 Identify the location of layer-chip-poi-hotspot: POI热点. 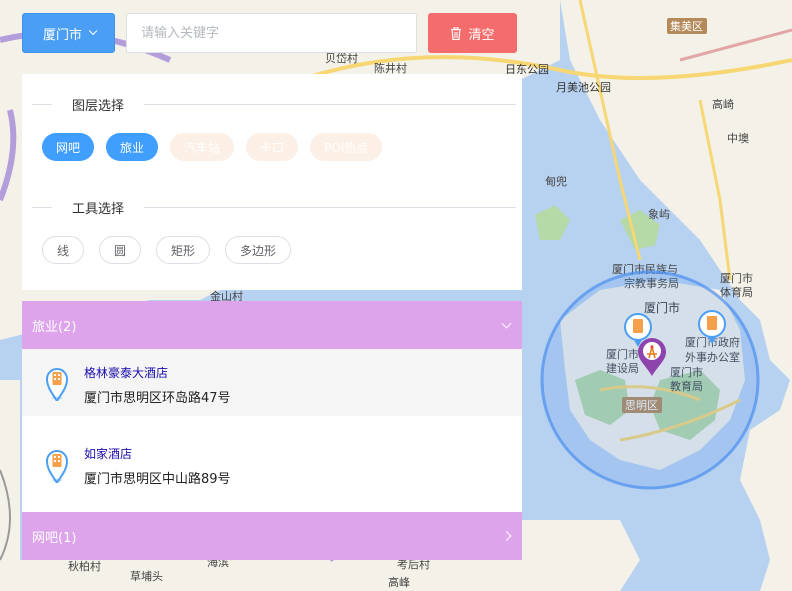
(346, 147).